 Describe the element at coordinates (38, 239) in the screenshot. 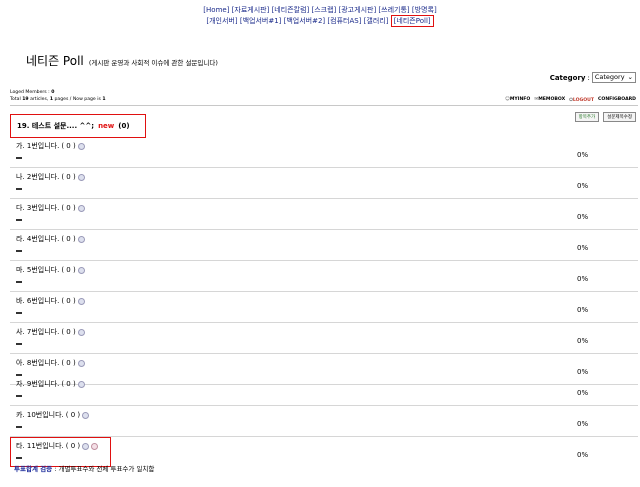

I see `option-text: 라. 4번입니다.` at that location.